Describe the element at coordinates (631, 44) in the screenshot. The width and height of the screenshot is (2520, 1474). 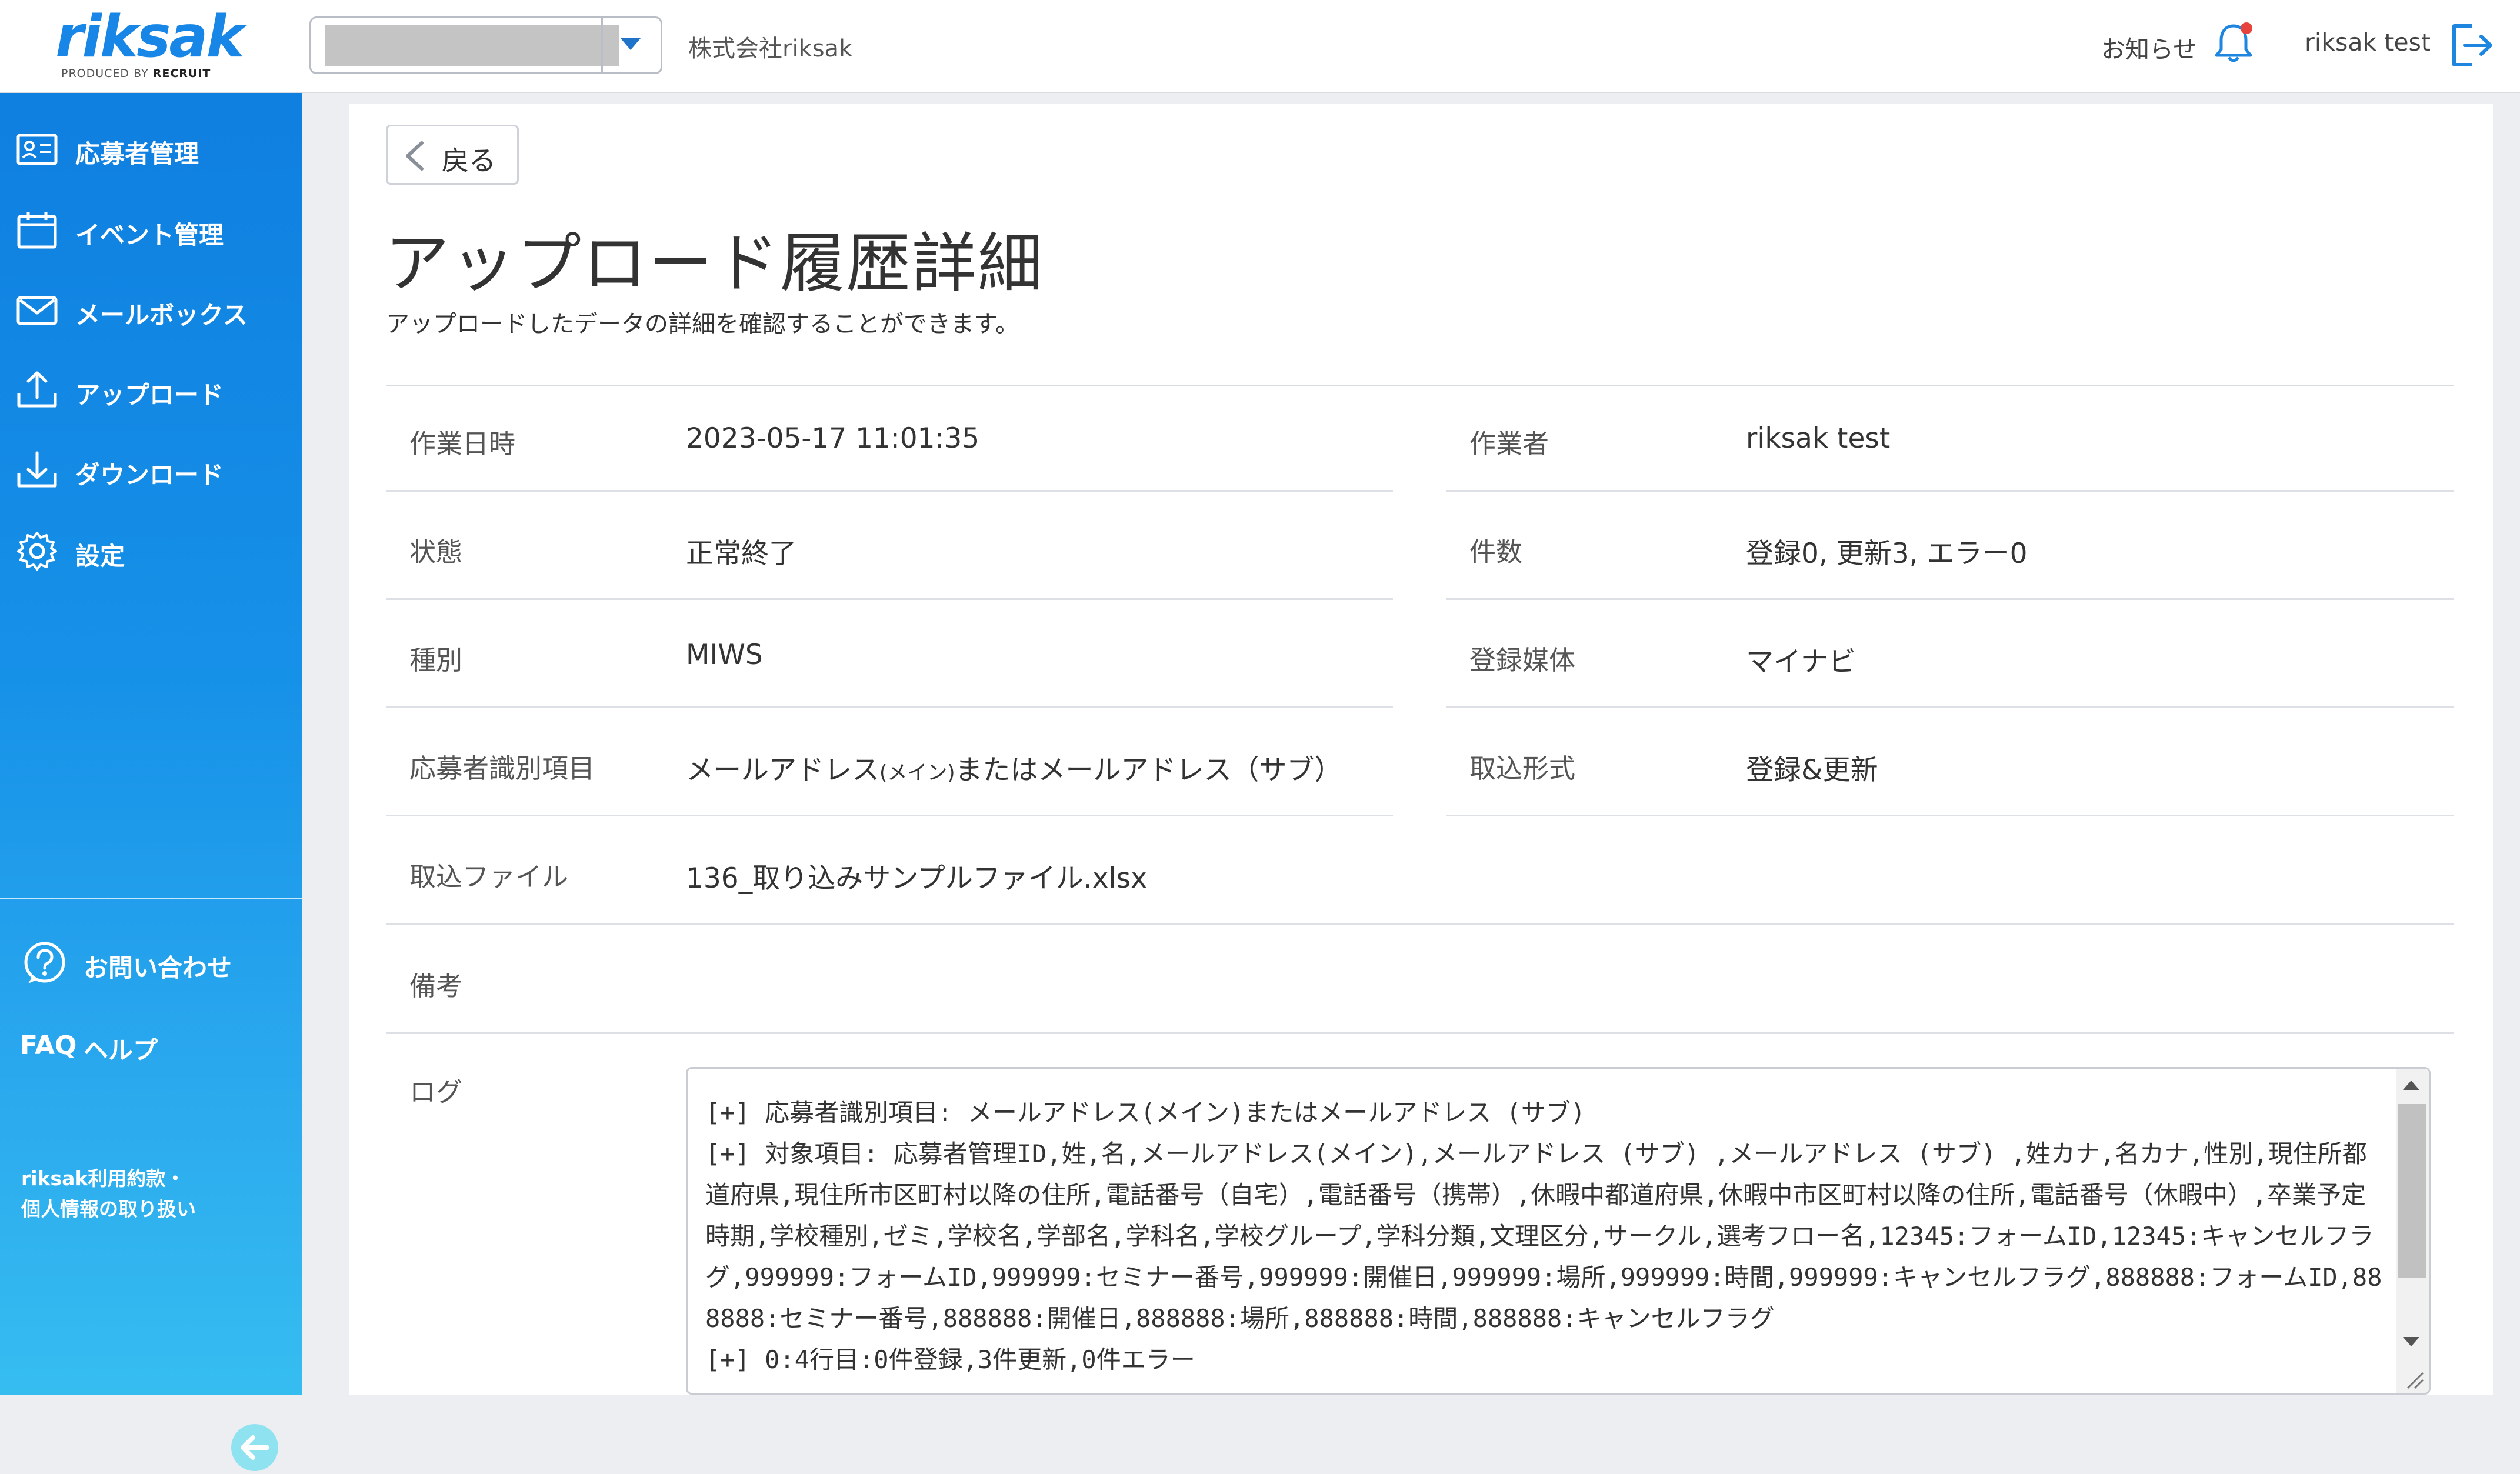
I see `chevron-down-icon` at that location.